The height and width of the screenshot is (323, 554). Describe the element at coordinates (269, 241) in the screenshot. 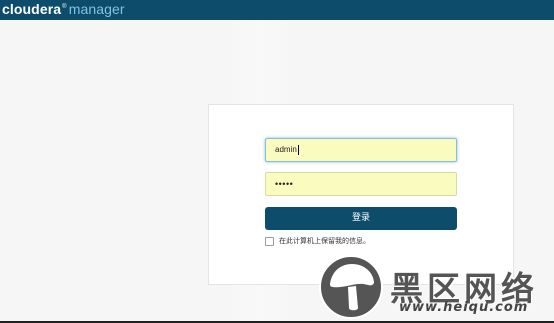

I see `remember-me-checkbox` at that location.